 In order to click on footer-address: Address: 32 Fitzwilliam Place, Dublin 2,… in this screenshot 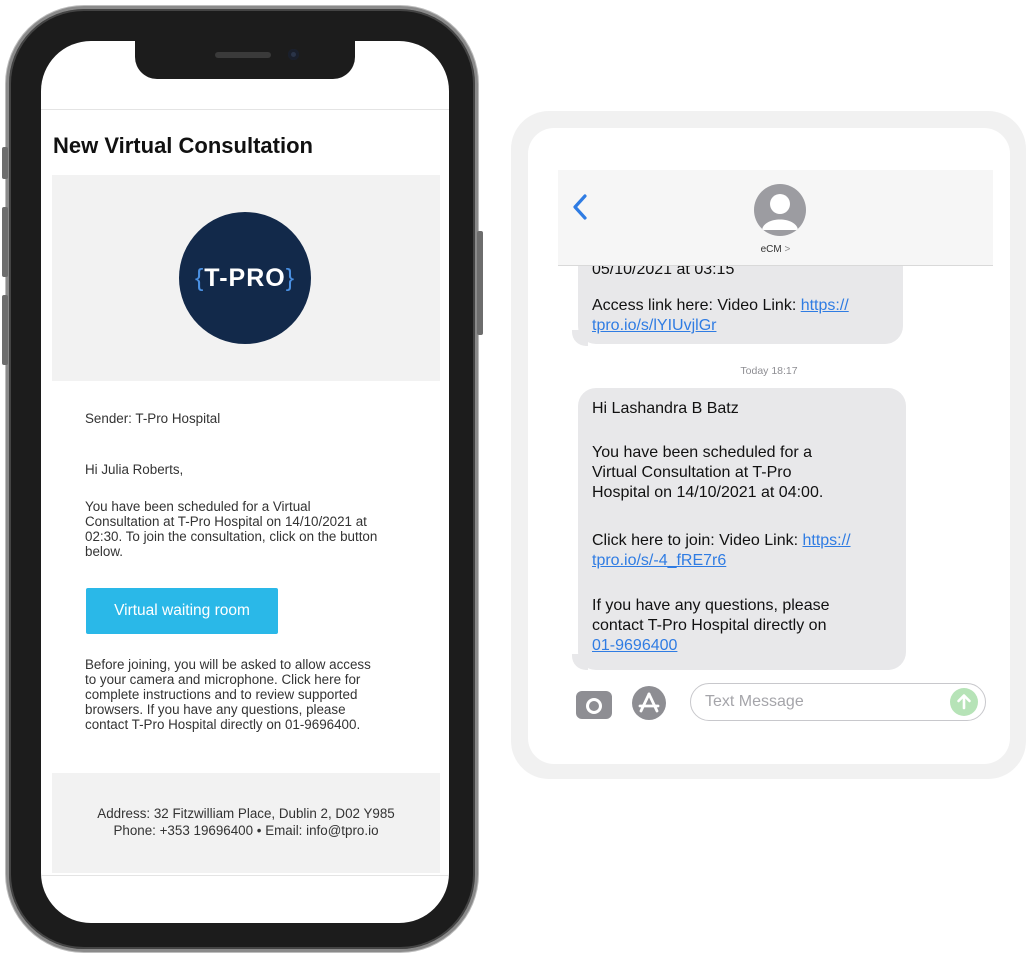, I will do `click(246, 813)`.